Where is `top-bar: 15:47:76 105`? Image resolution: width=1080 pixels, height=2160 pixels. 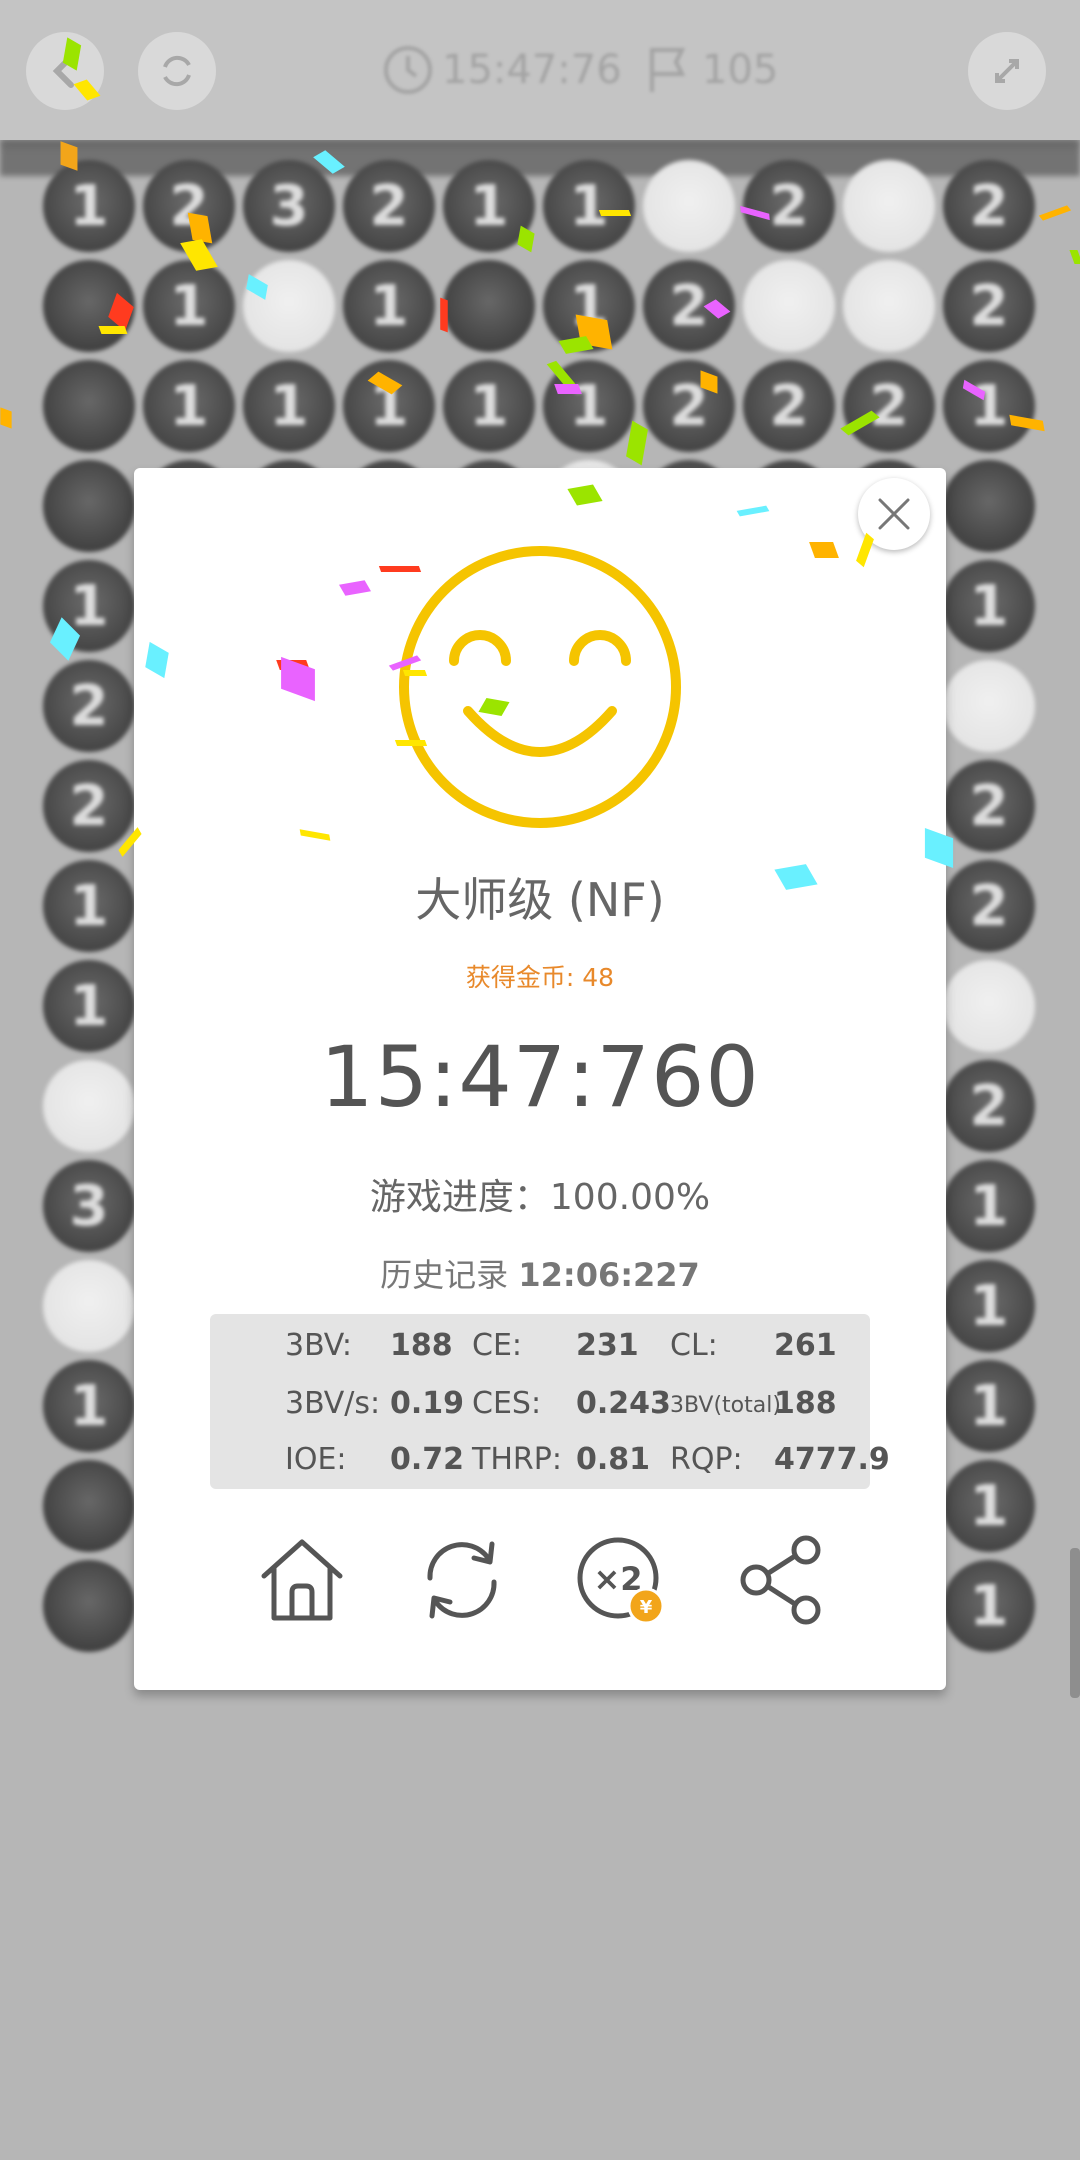 top-bar: 15:47:76 105 is located at coordinates (540, 70).